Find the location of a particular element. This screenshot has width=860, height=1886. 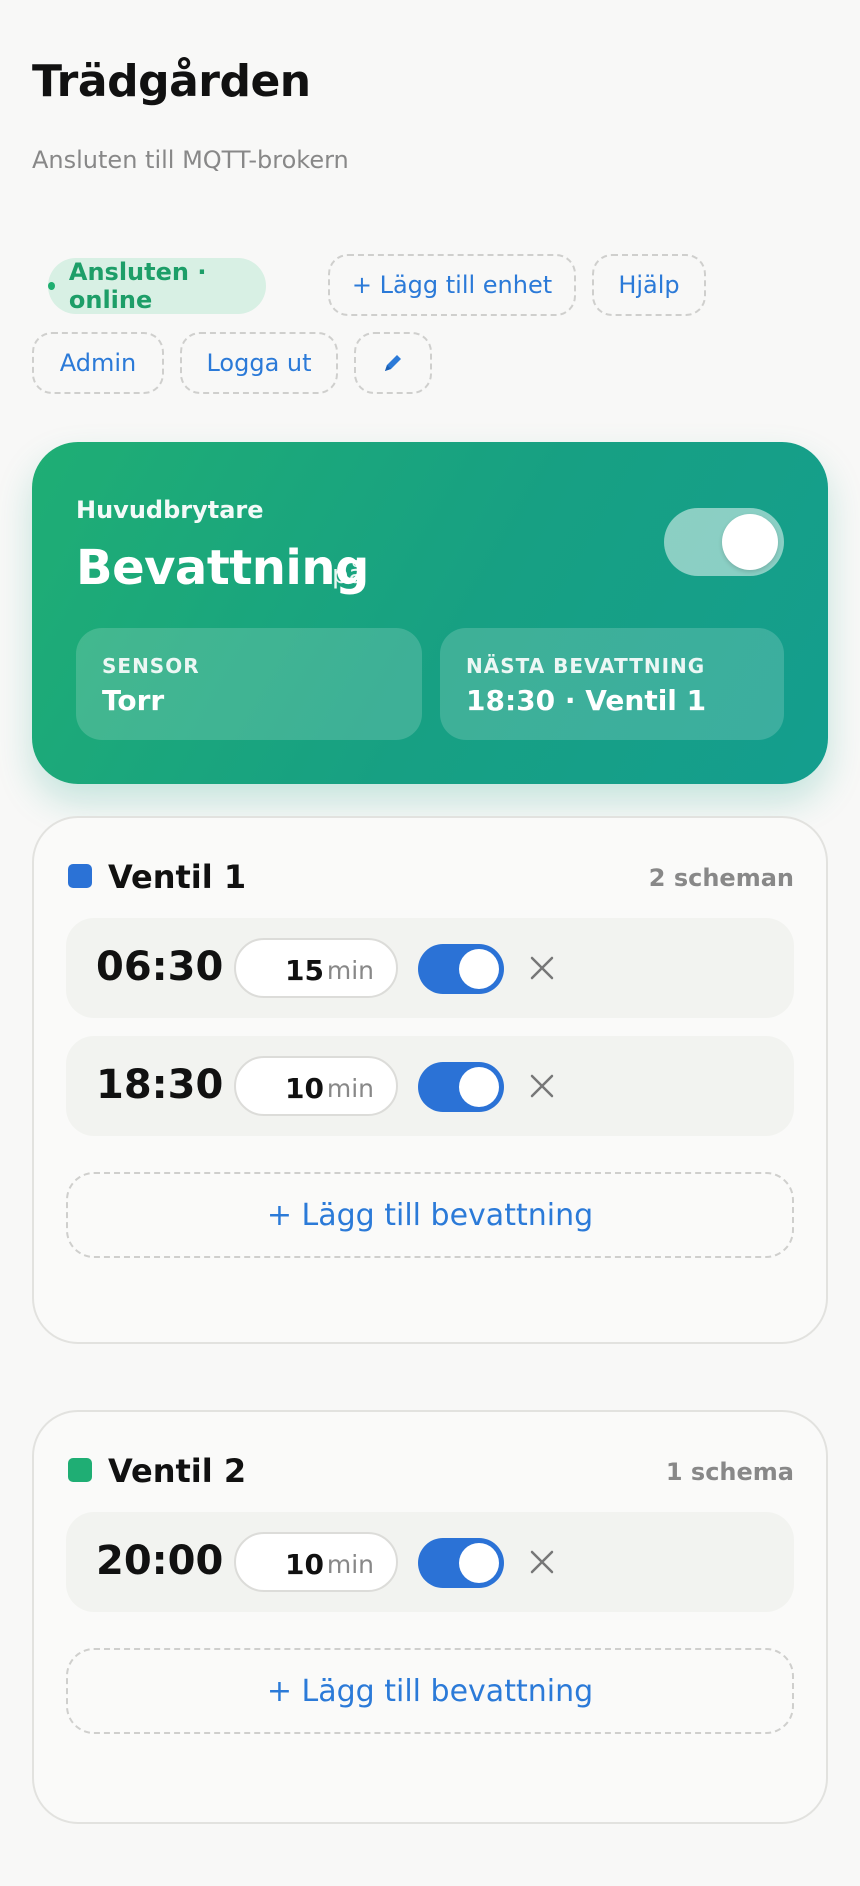

master-toggle is located at coordinates (724, 542).